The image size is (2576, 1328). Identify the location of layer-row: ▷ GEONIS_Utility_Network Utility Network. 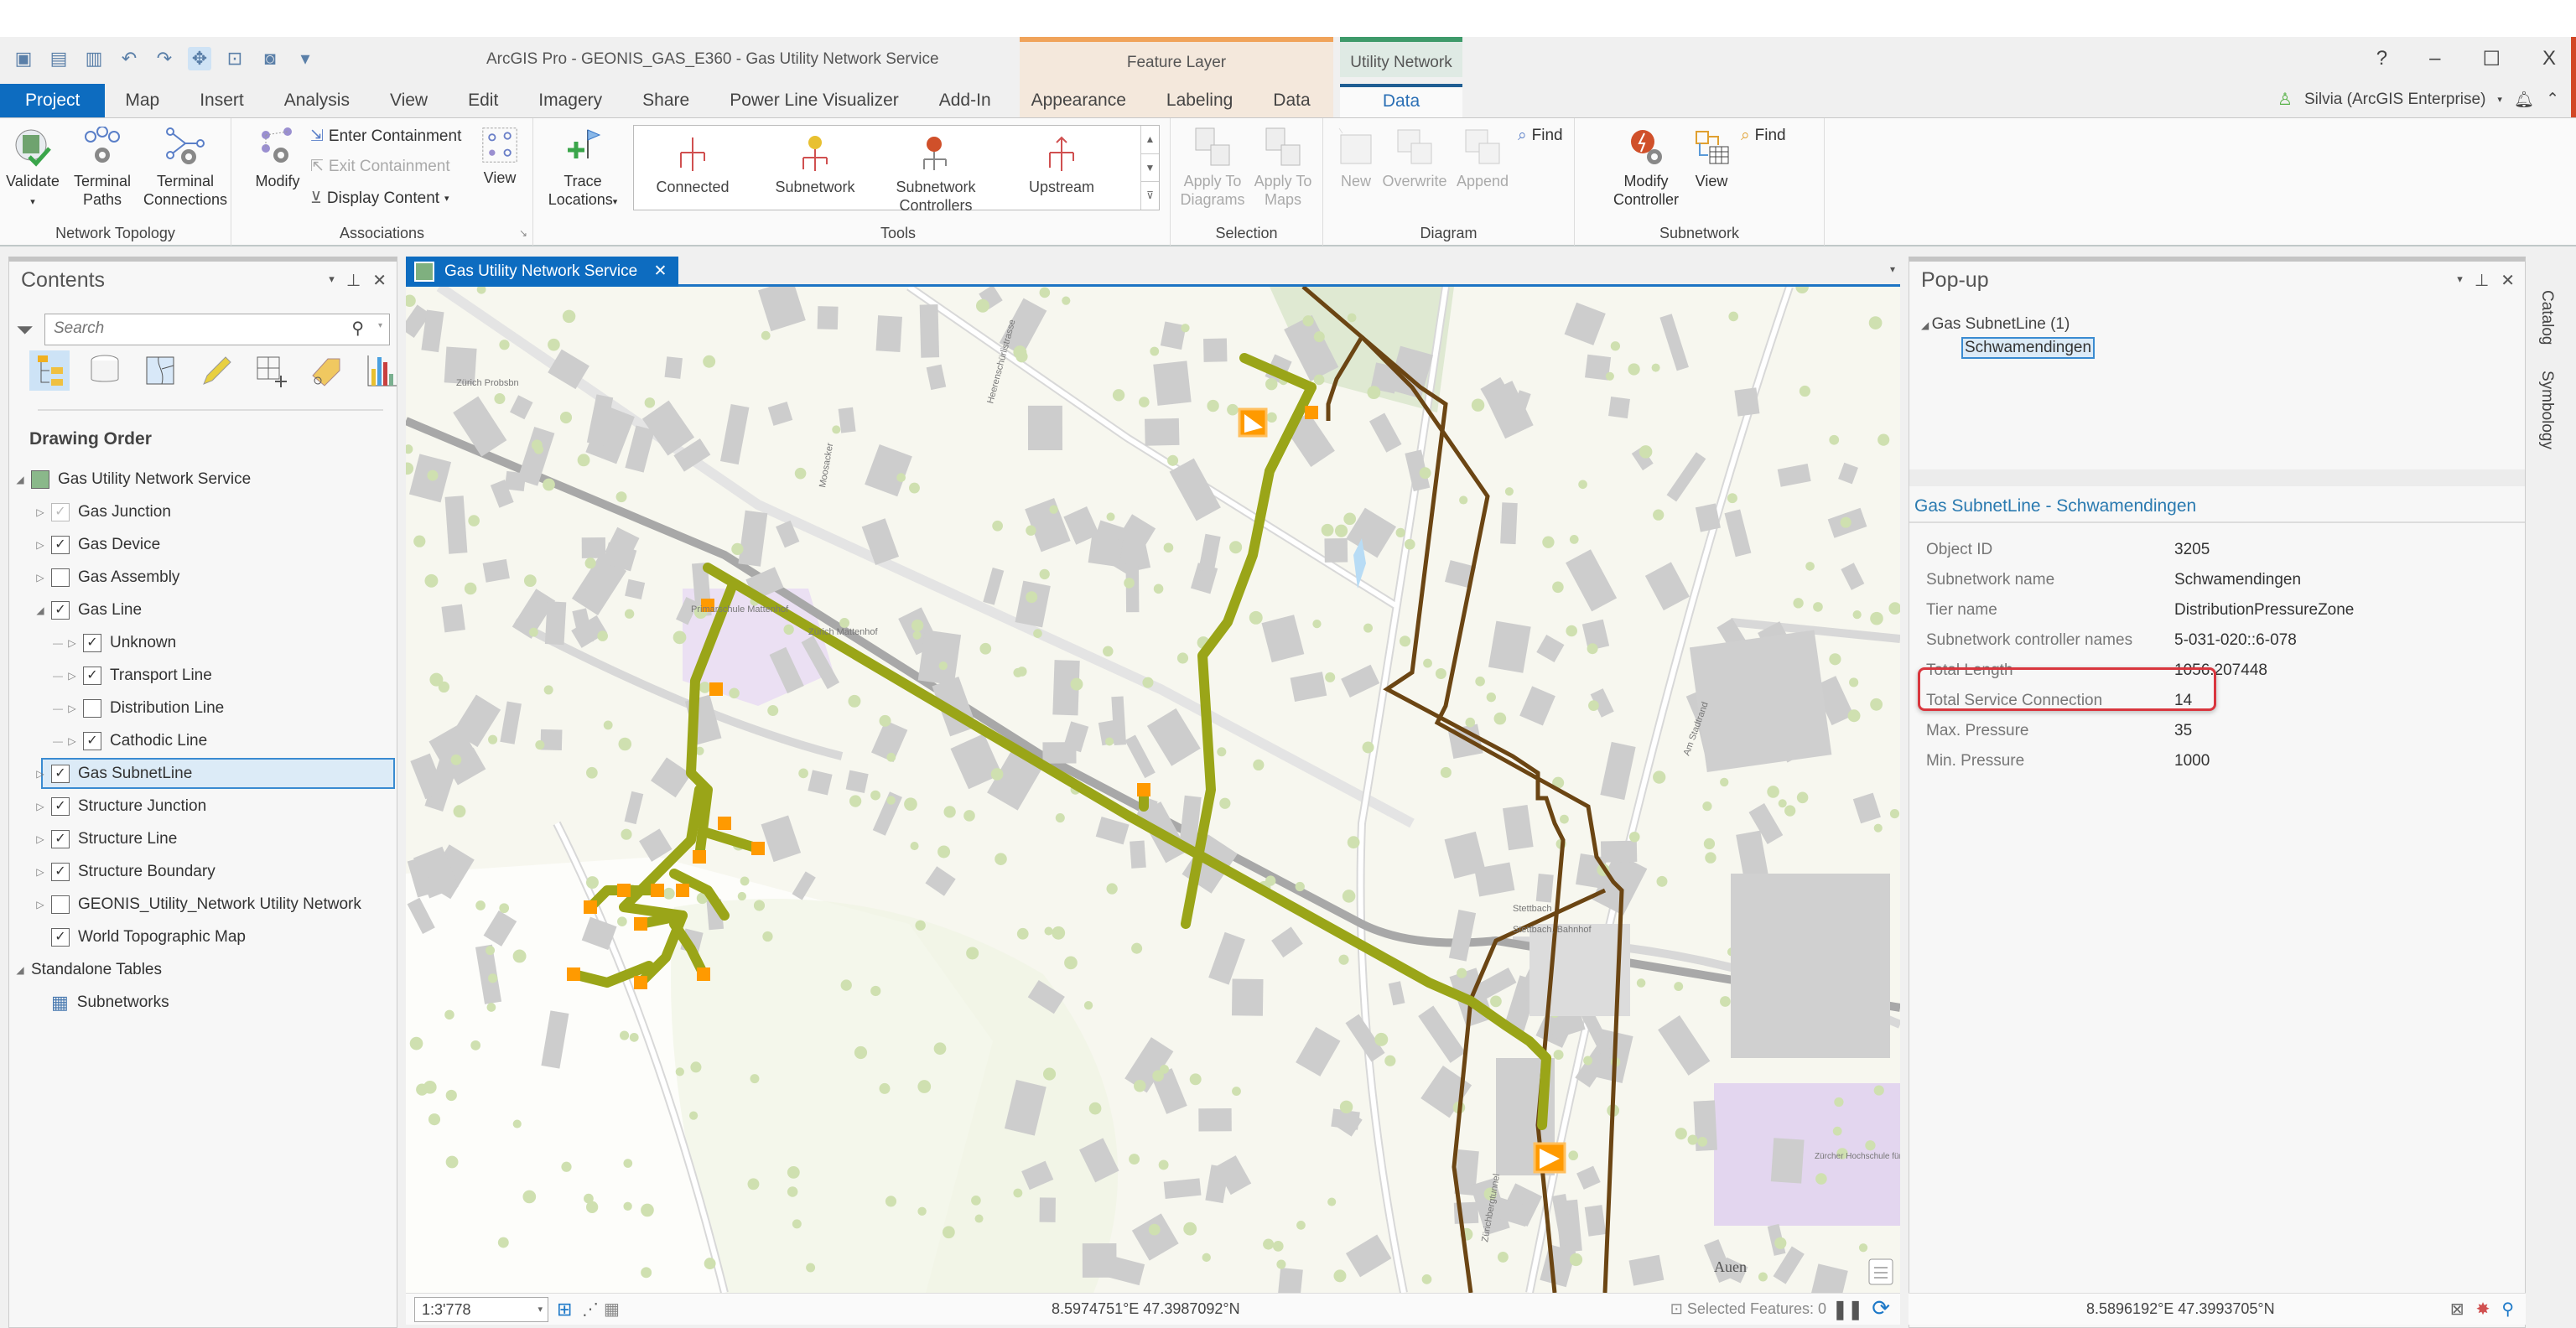
(203, 904).